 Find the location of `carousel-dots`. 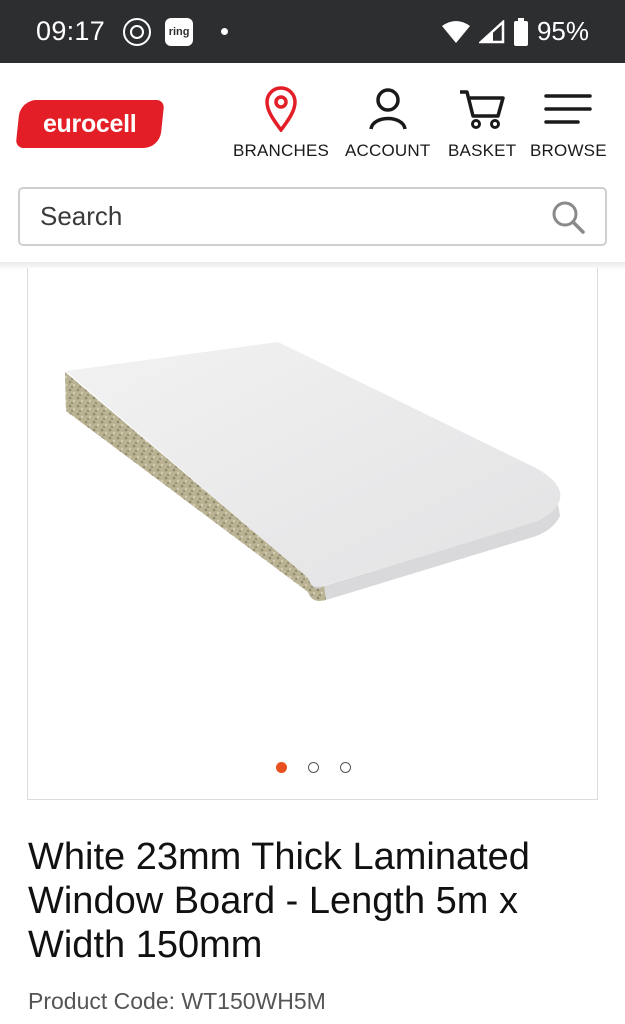

carousel-dots is located at coordinates (313, 767).